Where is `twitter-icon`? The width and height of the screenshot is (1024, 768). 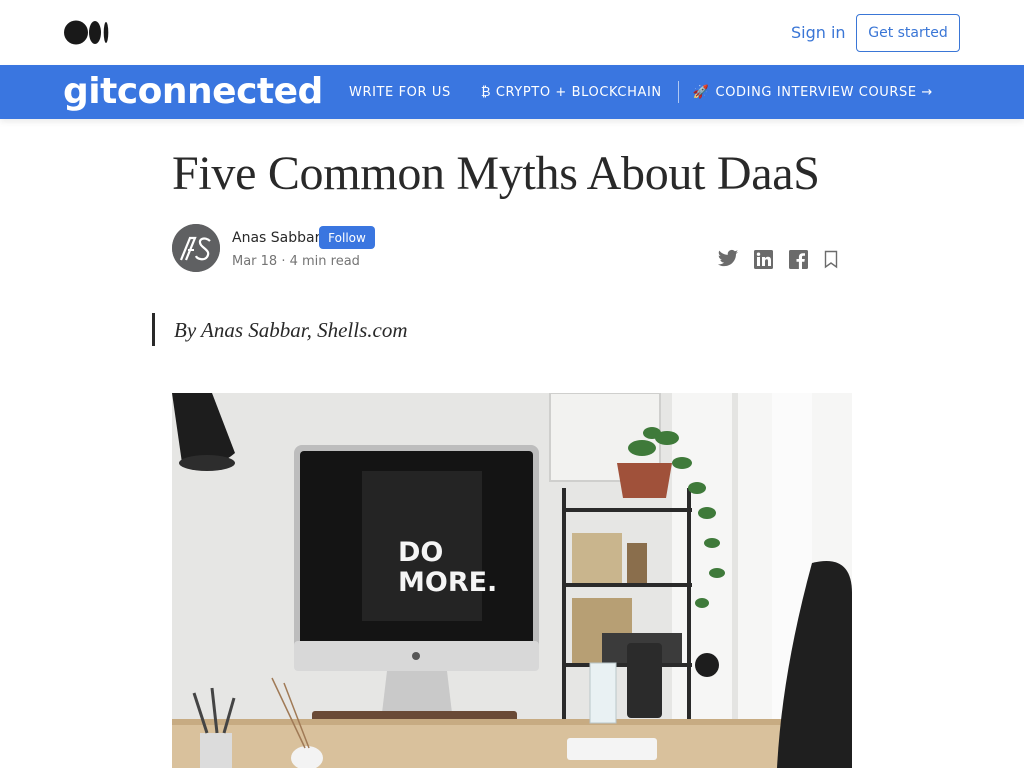 twitter-icon is located at coordinates (728, 259).